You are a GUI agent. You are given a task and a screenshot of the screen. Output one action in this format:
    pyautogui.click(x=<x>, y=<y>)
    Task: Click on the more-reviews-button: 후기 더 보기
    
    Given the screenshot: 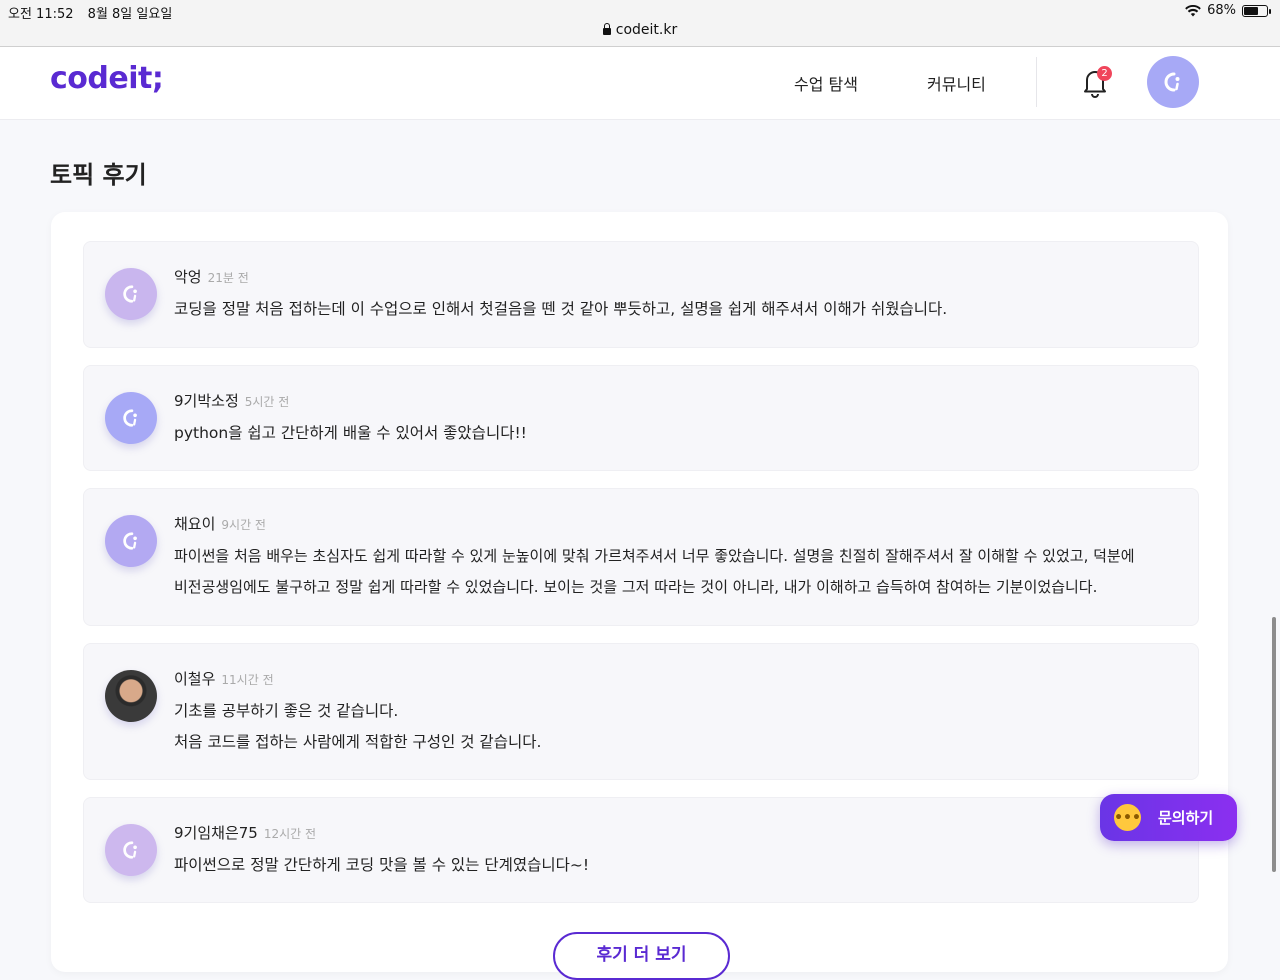 What is the action you would take?
    pyautogui.click(x=641, y=956)
    